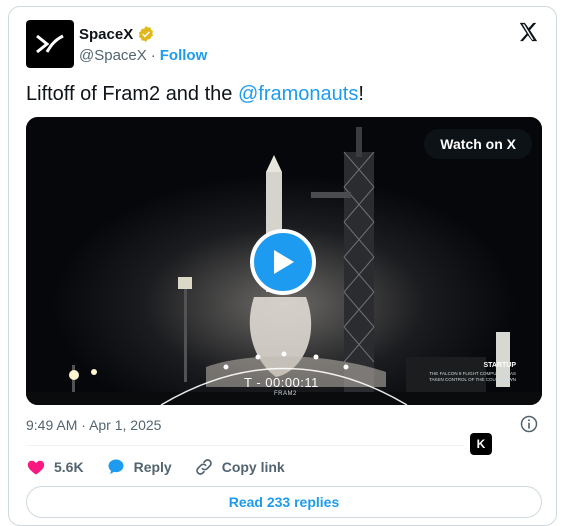  I want to click on spacex-logo-icon, so click(50, 44).